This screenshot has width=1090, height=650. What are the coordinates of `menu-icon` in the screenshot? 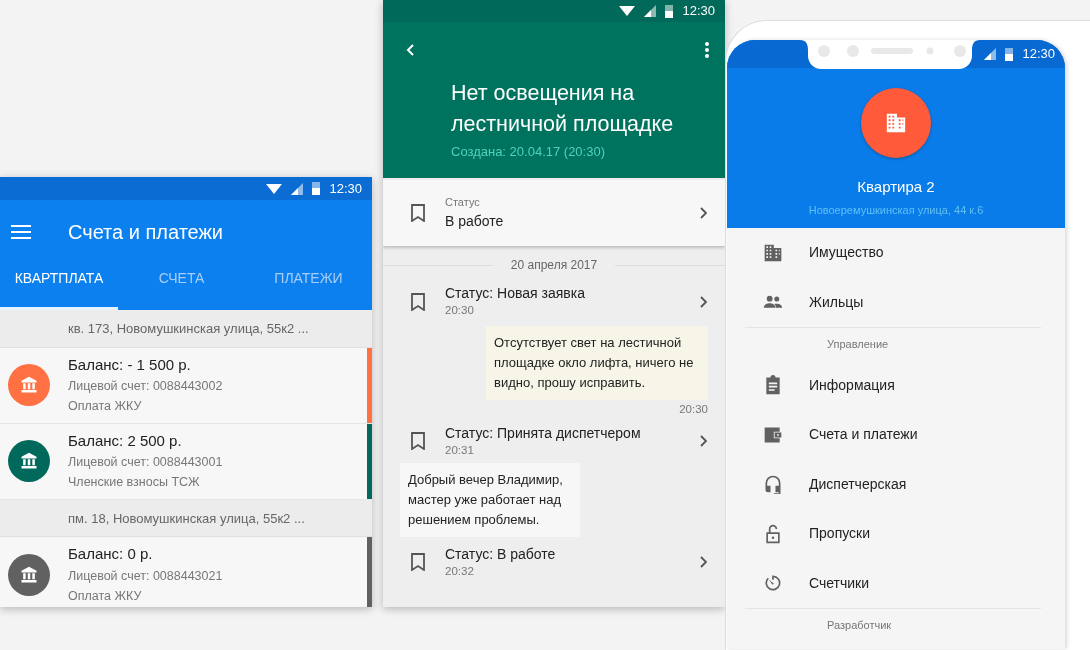 It's located at (21, 232).